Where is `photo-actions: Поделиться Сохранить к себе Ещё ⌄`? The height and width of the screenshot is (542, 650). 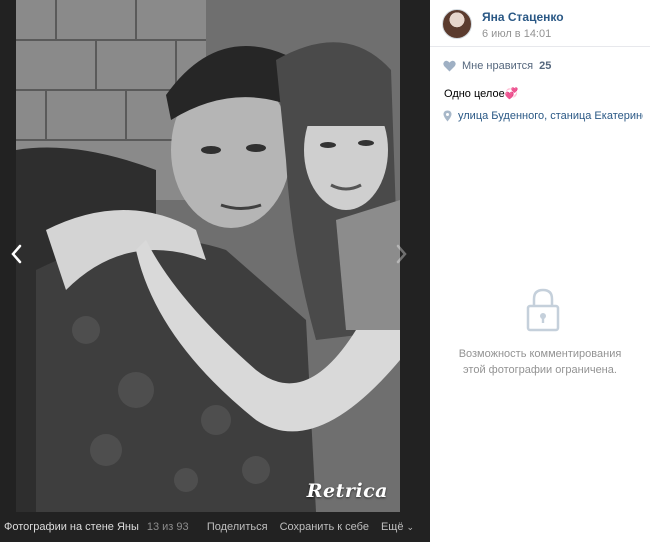
photo-actions: Поделиться Сохранить к себе Ещё ⌄ is located at coordinates (310, 527).